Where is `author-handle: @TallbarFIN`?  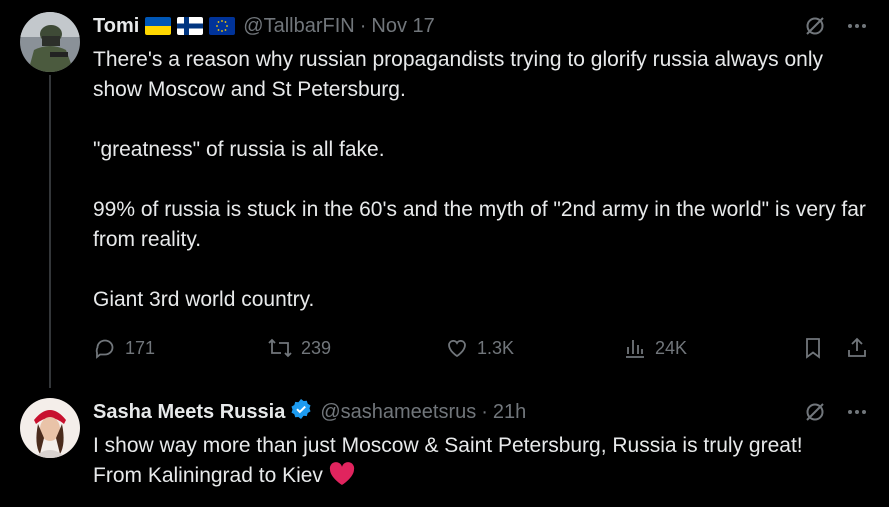 author-handle: @TallbarFIN is located at coordinates (298, 26).